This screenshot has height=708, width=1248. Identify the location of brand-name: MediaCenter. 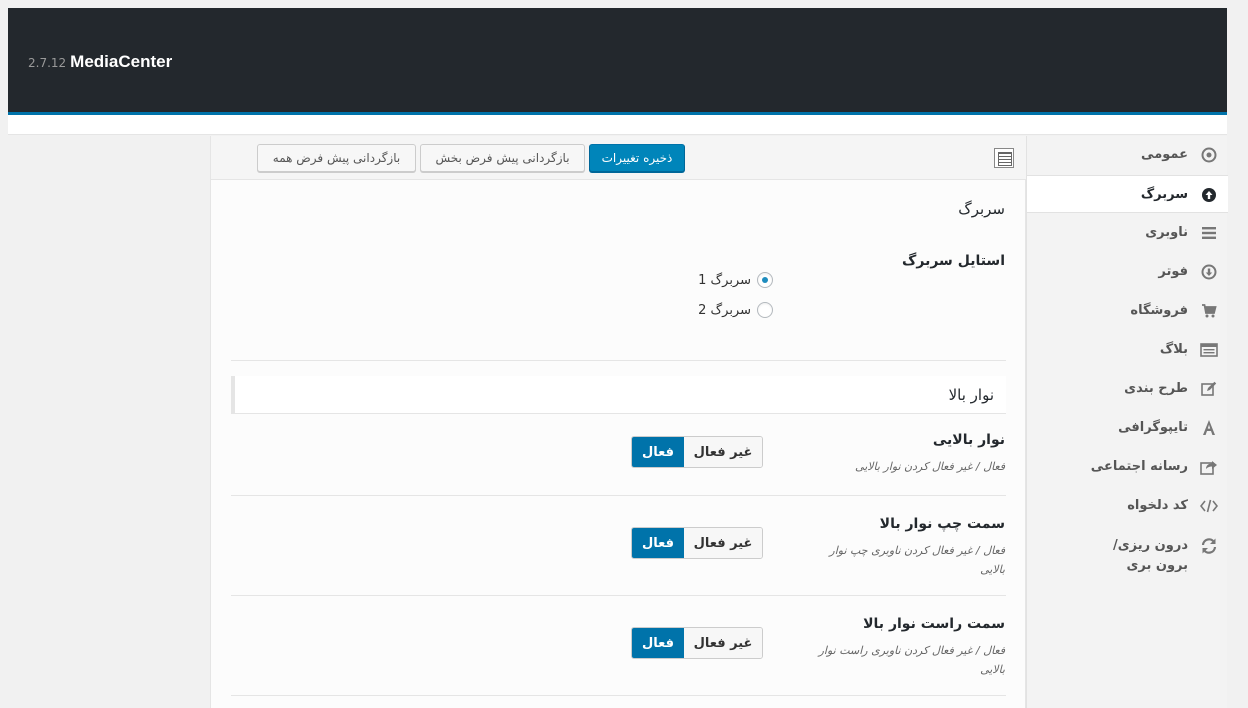
(121, 61).